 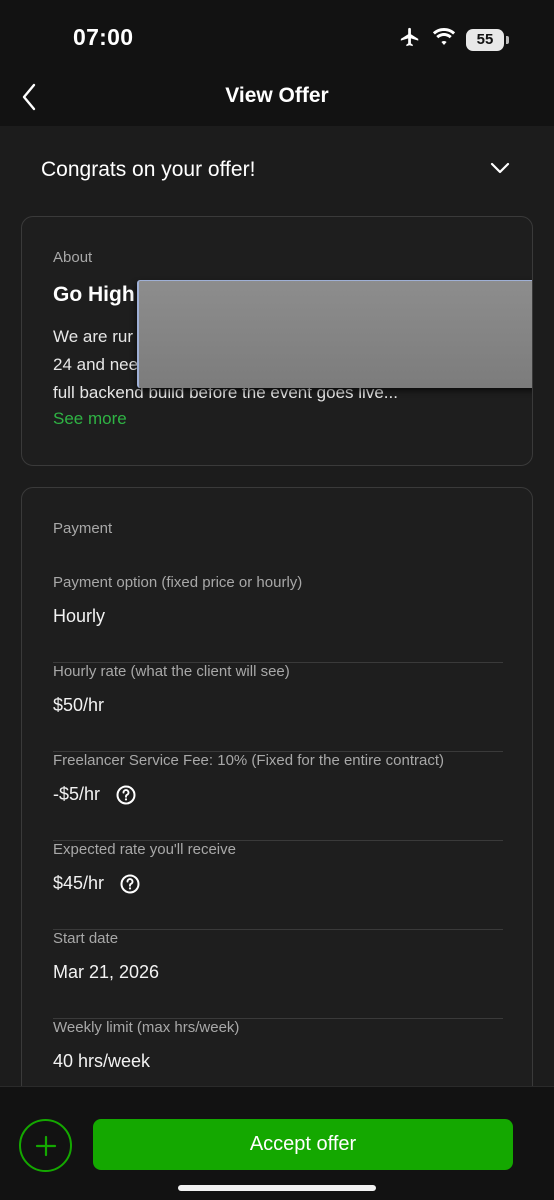 I want to click on hourly-rate-value: $50/hr, so click(x=79, y=705).